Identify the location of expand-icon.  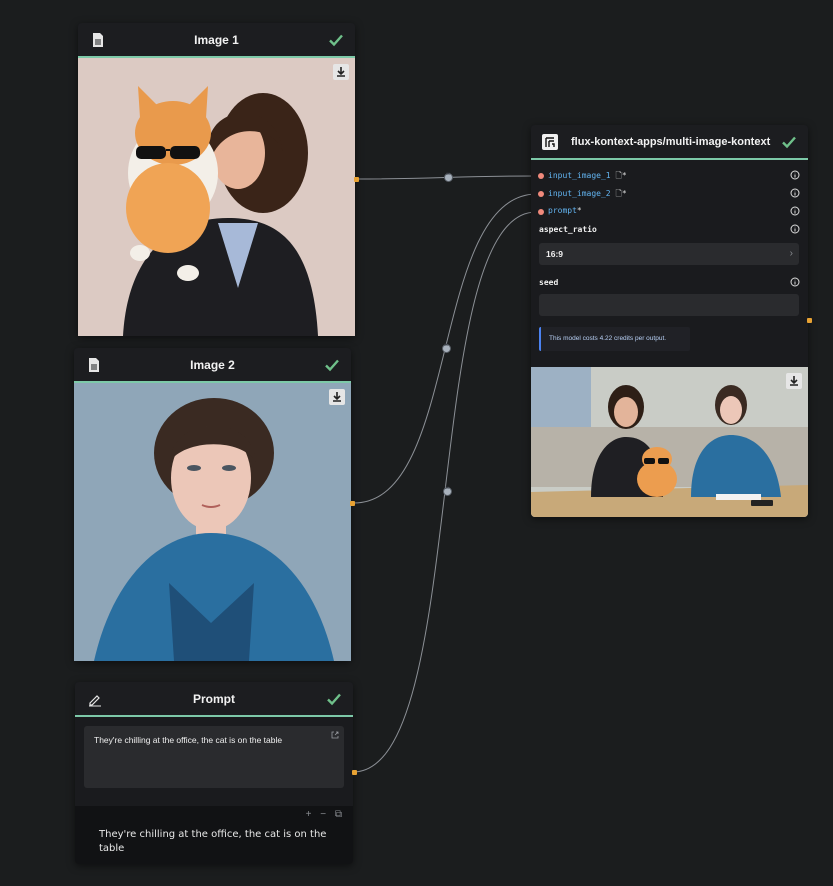
(335, 735).